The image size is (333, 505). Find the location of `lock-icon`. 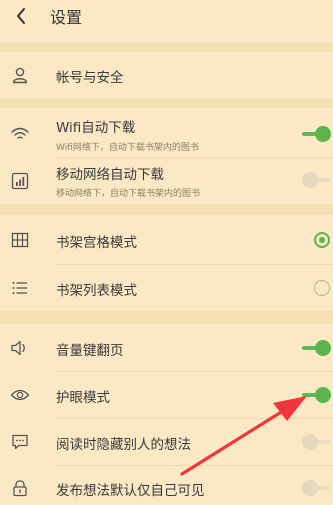

lock-icon is located at coordinates (20, 488).